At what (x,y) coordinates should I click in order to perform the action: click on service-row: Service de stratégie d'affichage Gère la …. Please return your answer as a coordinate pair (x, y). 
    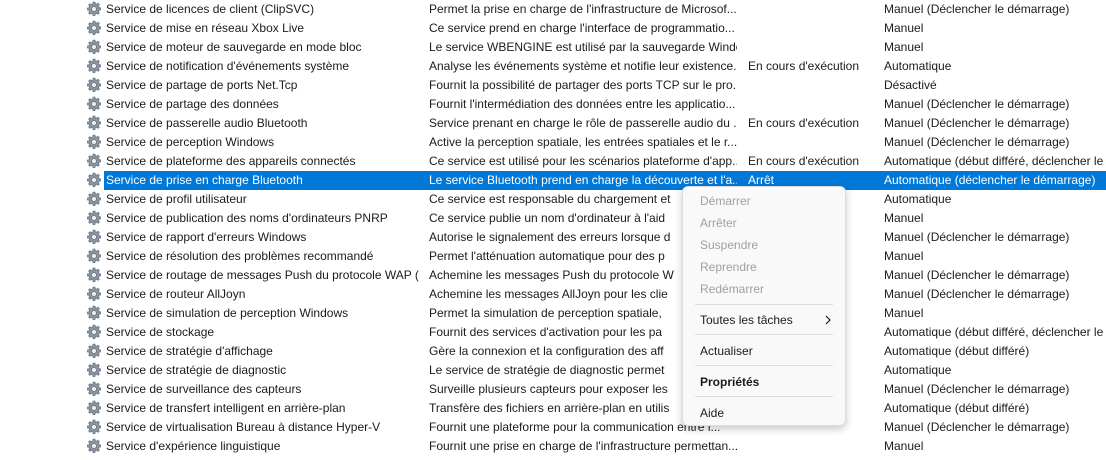
    Looking at the image, I should click on (553, 351).